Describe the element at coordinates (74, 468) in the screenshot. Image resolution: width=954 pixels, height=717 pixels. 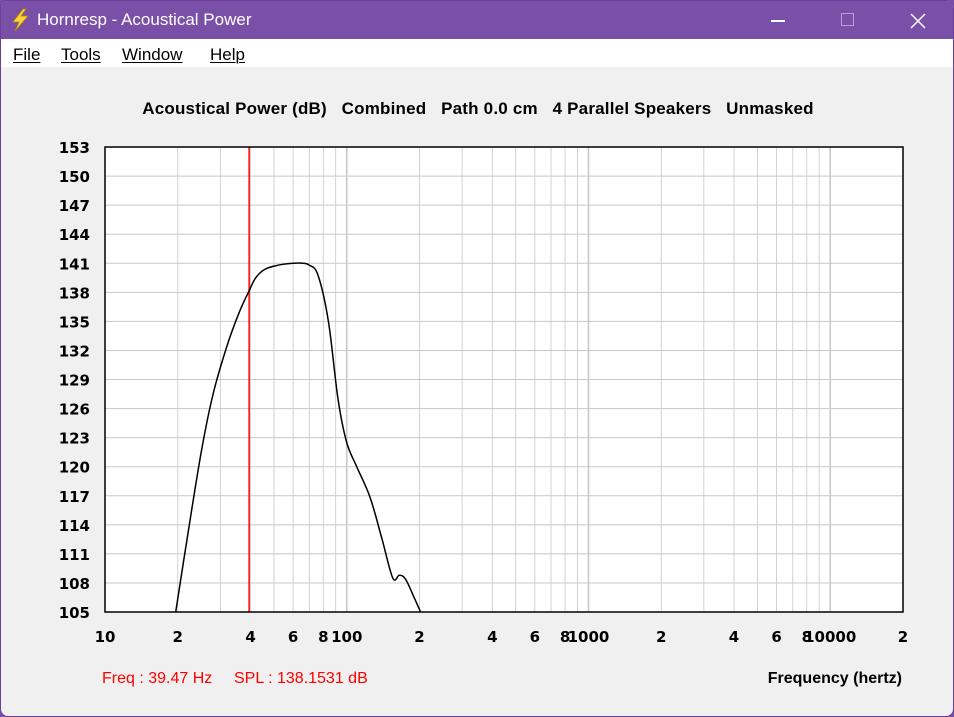
I see `y-tick-label: 120` at that location.